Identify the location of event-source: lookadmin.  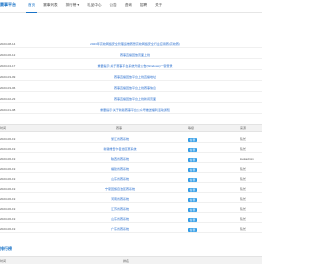
(247, 158).